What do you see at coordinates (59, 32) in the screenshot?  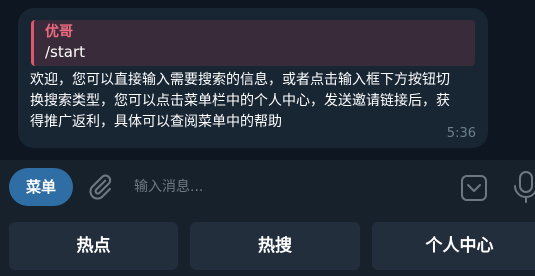 I see `reply-author: 优哥` at bounding box center [59, 32].